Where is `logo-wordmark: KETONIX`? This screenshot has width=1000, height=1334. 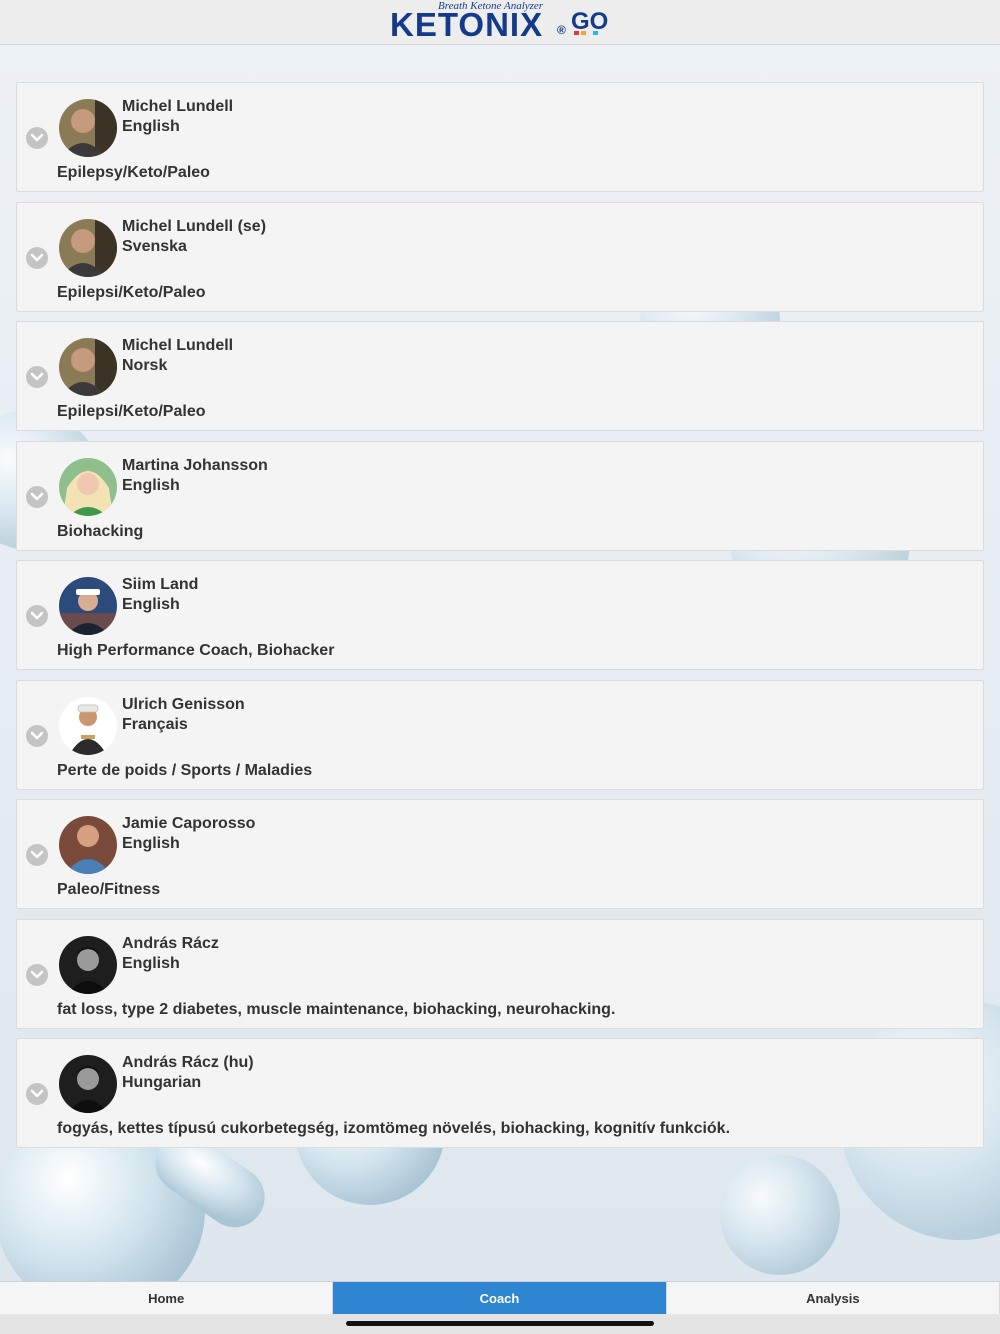 logo-wordmark: KETONIX is located at coordinates (467, 24).